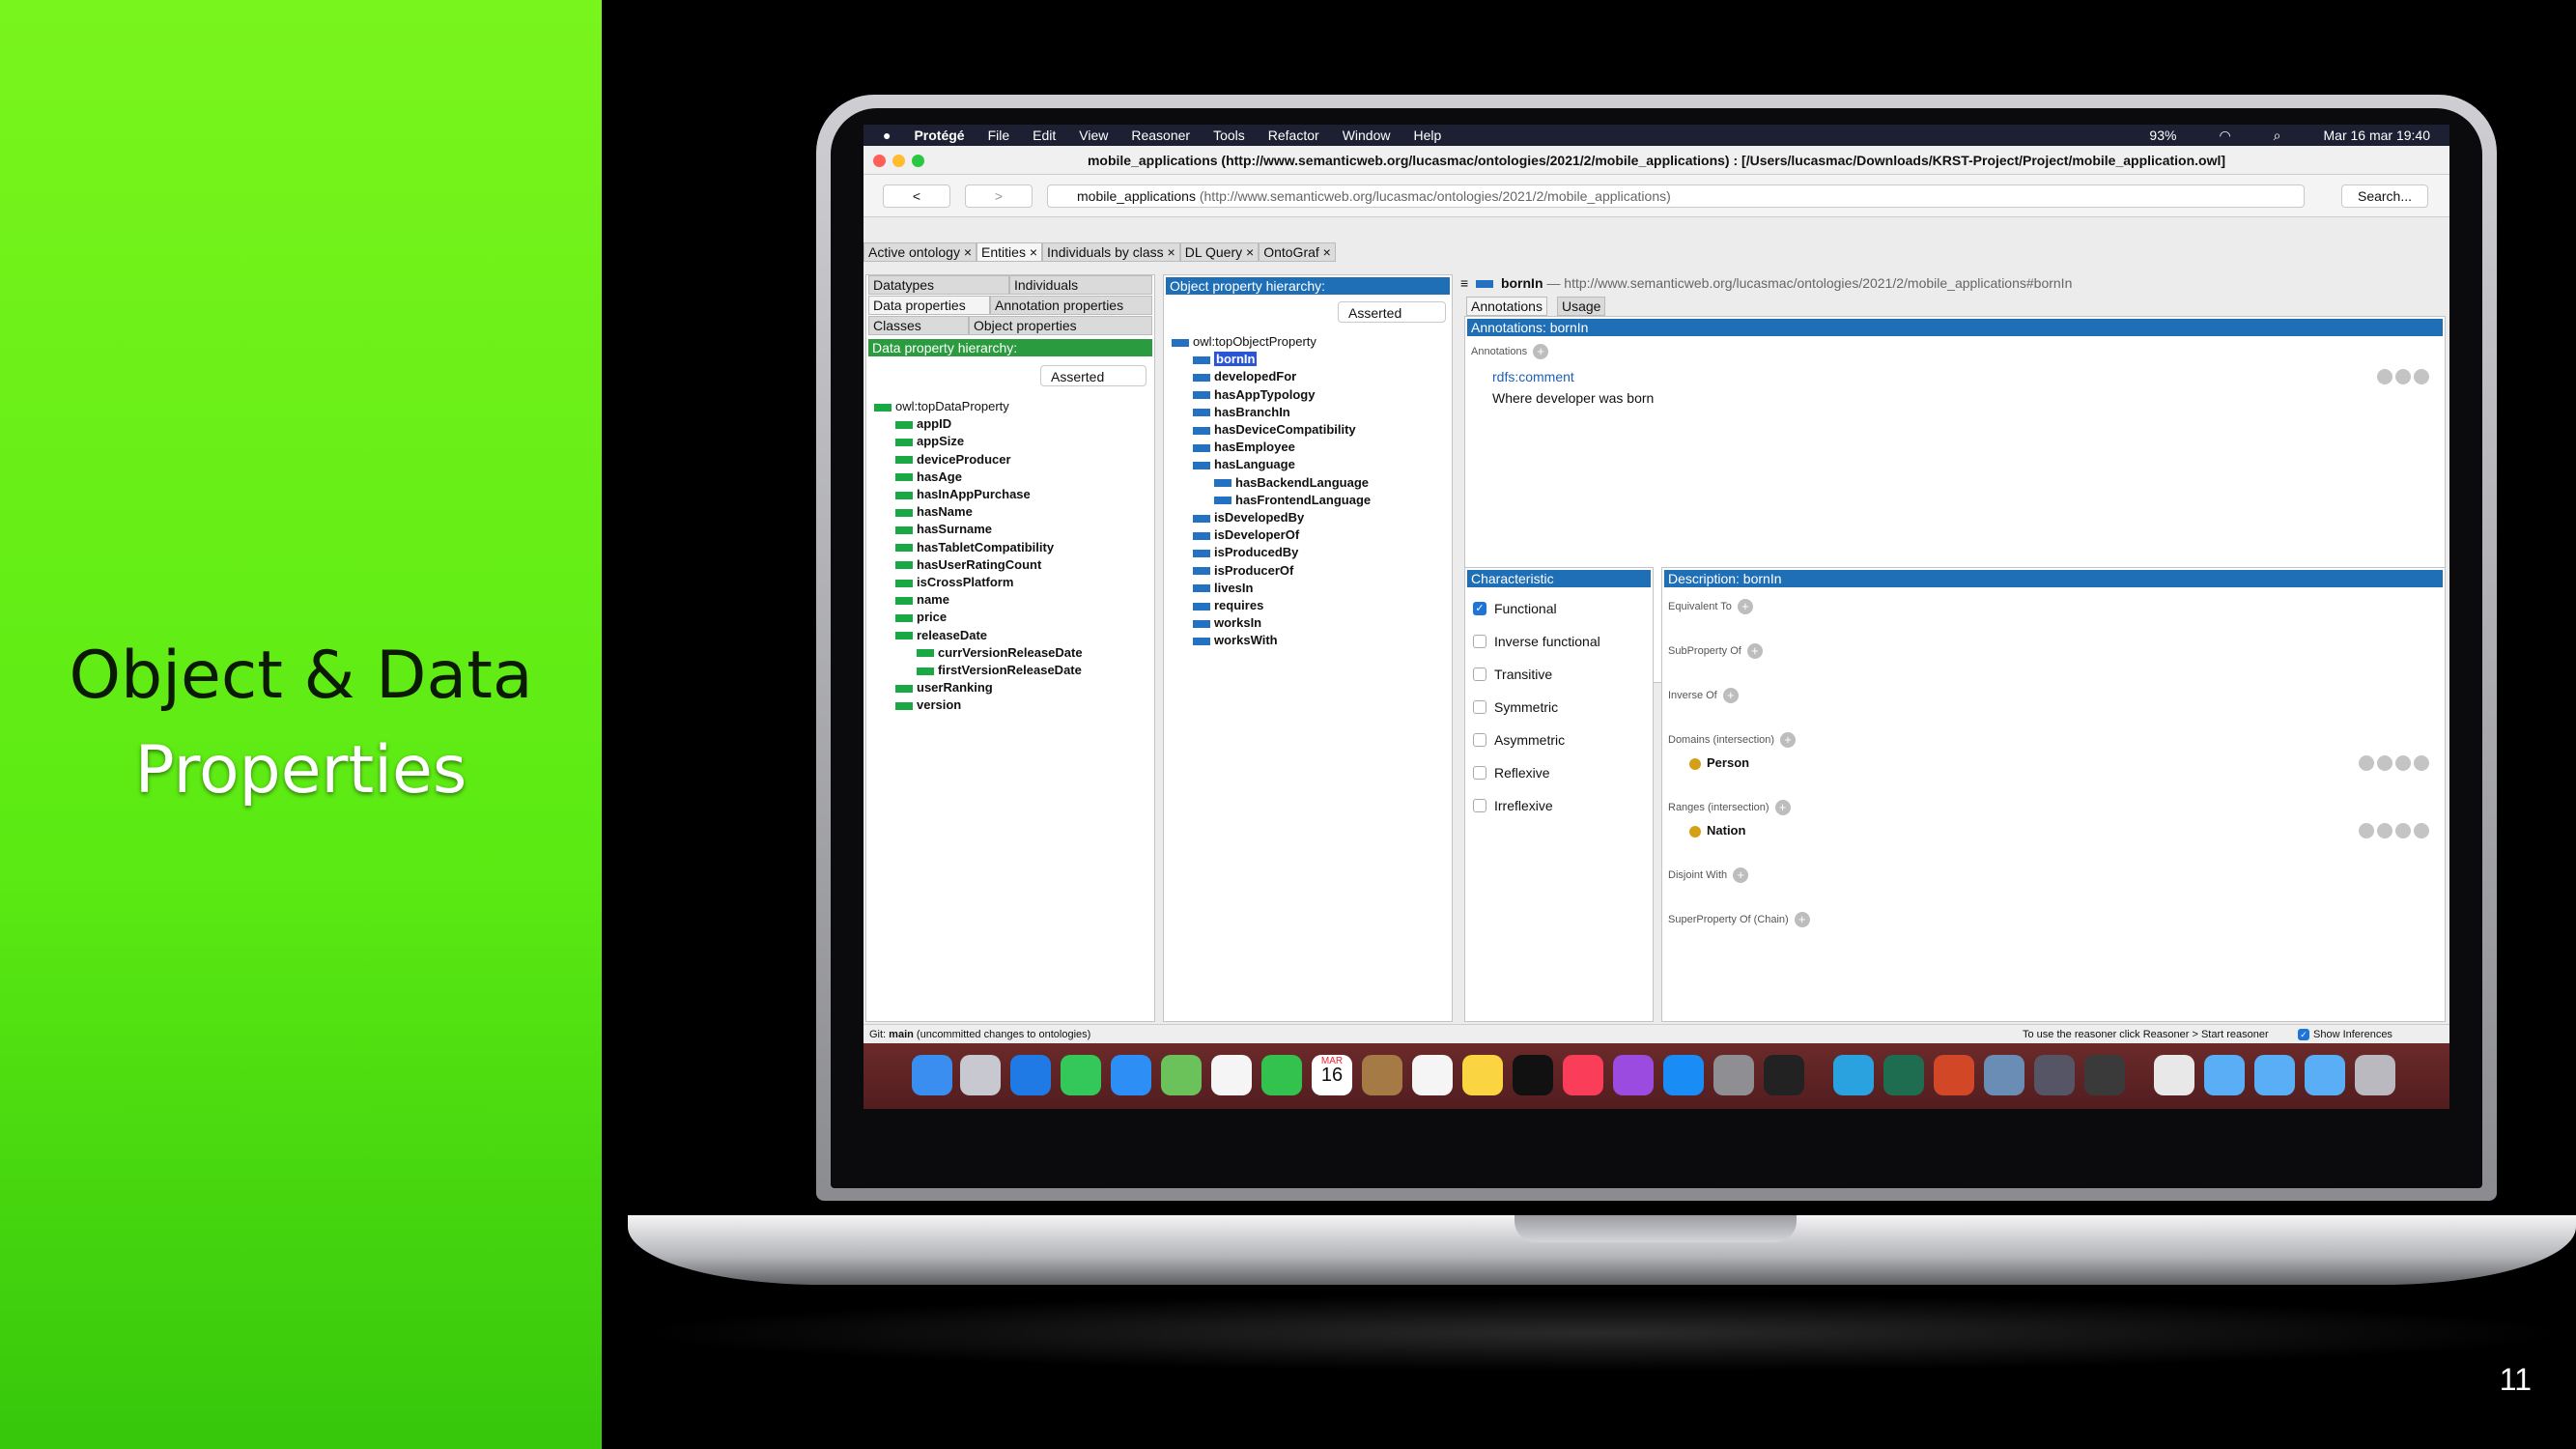  Describe the element at coordinates (978, 494) in the screenshot. I see `tree-item: hasInAppPurchase` at that location.